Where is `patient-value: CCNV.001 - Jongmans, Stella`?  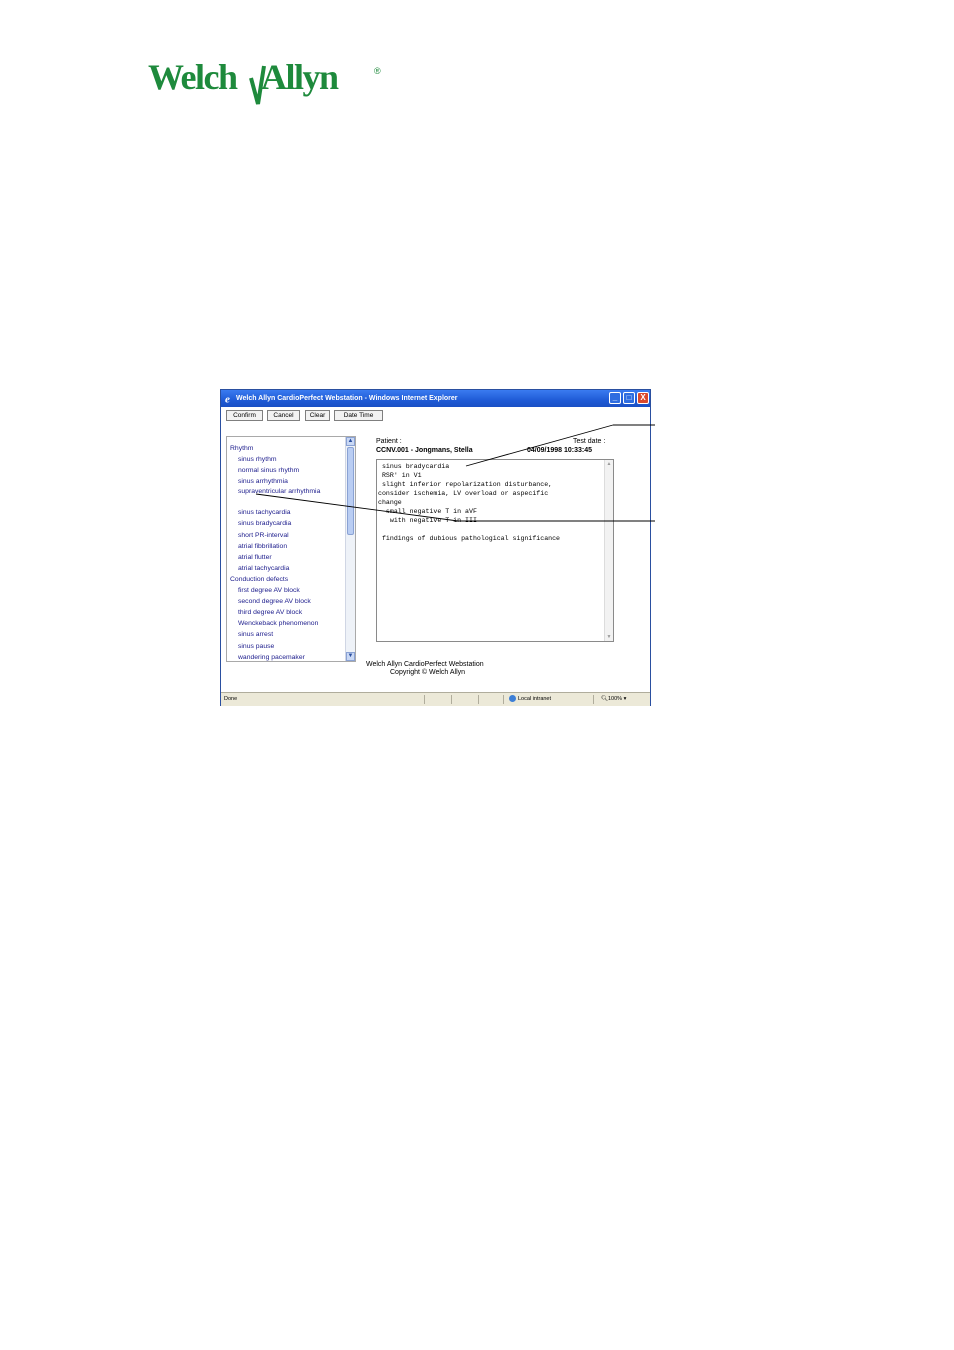 patient-value: CCNV.001 - Jongmans, Stella is located at coordinates (424, 450).